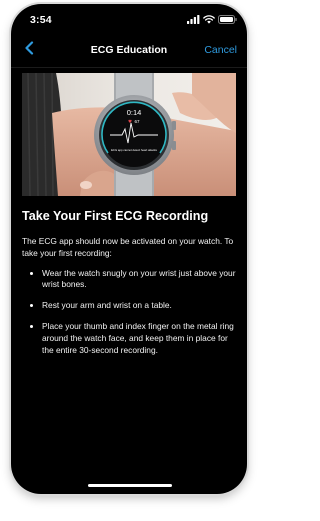 The height and width of the screenshot is (521, 320). What do you see at coordinates (137, 121) in the screenshot?
I see `watch-heart-rate-text: 67` at bounding box center [137, 121].